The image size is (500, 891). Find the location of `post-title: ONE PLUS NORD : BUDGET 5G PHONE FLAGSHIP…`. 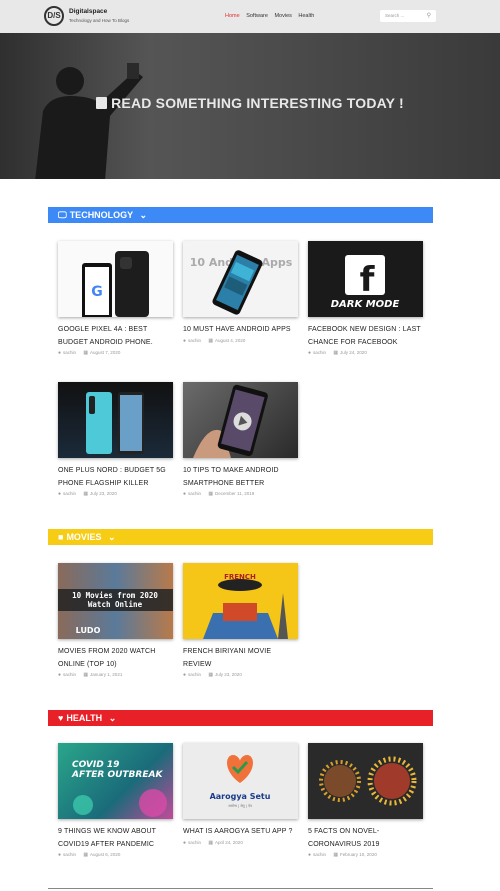

post-title: ONE PLUS NORD : BUDGET 5G PHONE FLAGSHIP… is located at coordinates (115, 477).